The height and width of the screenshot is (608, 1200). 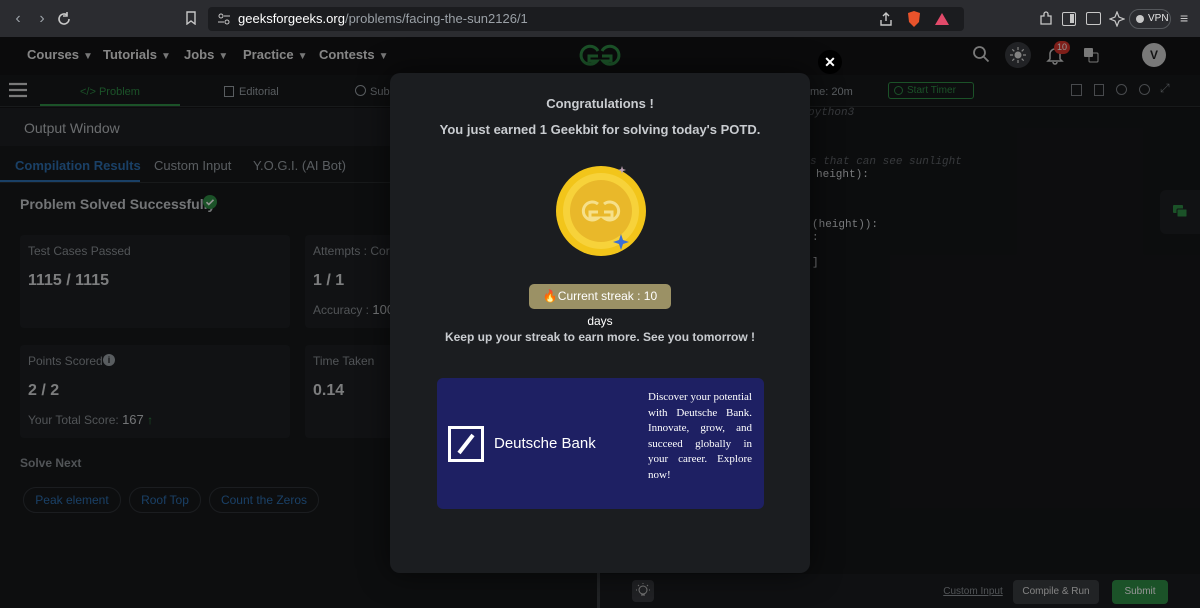 I want to click on bookmark-icon, so click(x=191, y=18).